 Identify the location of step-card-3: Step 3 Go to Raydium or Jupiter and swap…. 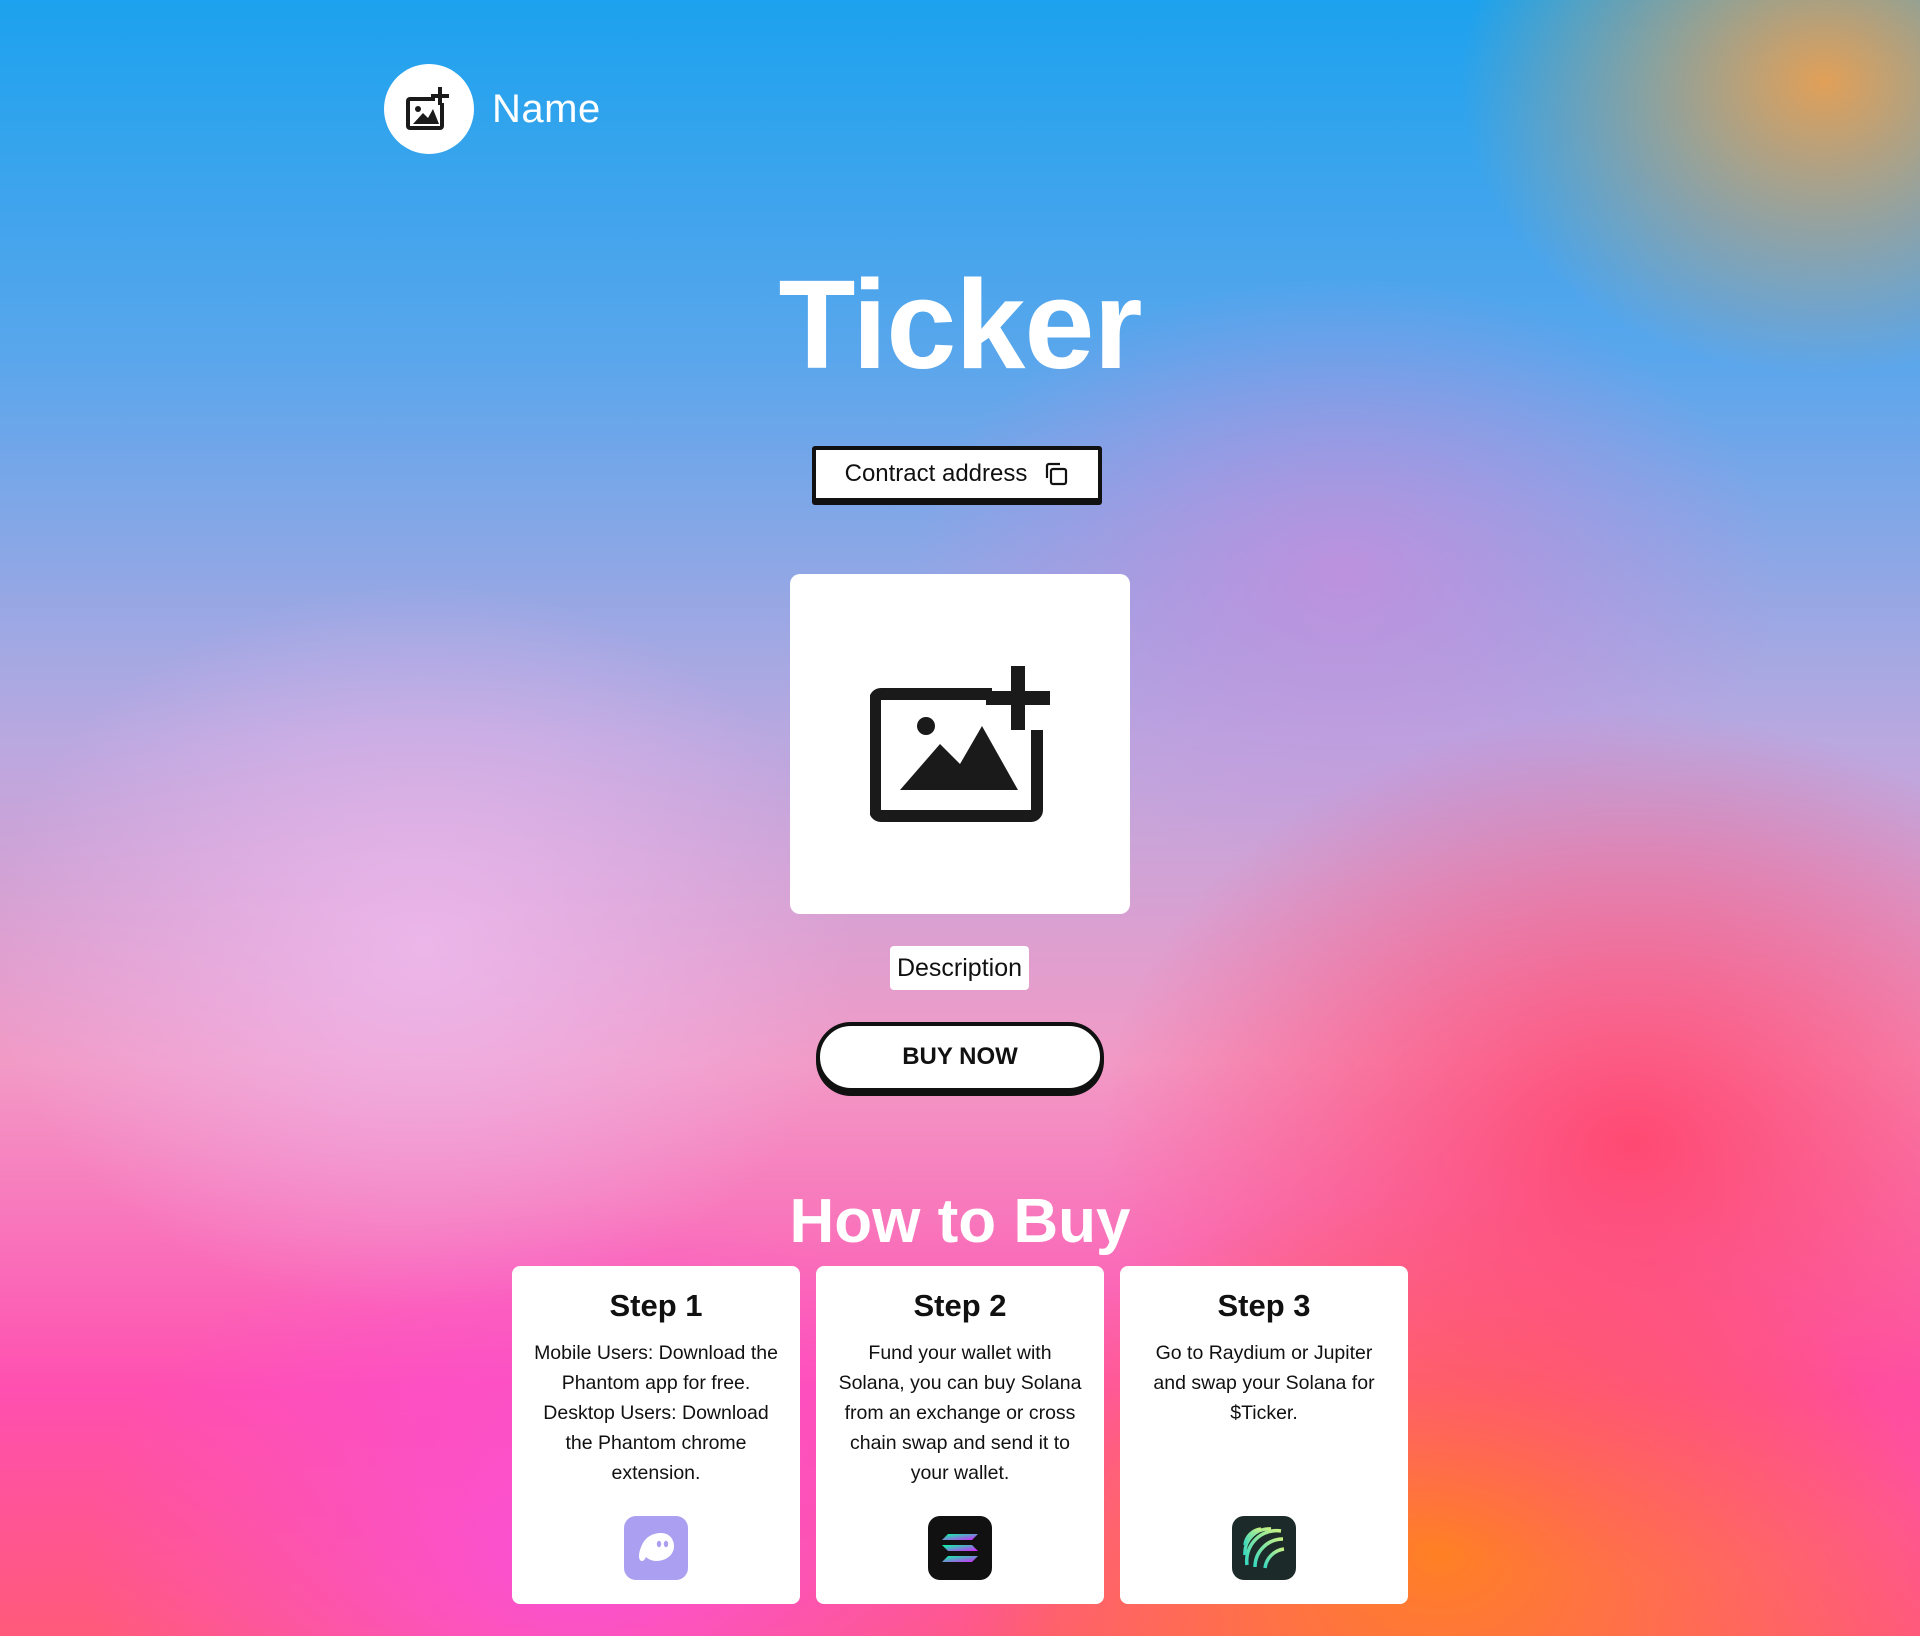
(1264, 1435).